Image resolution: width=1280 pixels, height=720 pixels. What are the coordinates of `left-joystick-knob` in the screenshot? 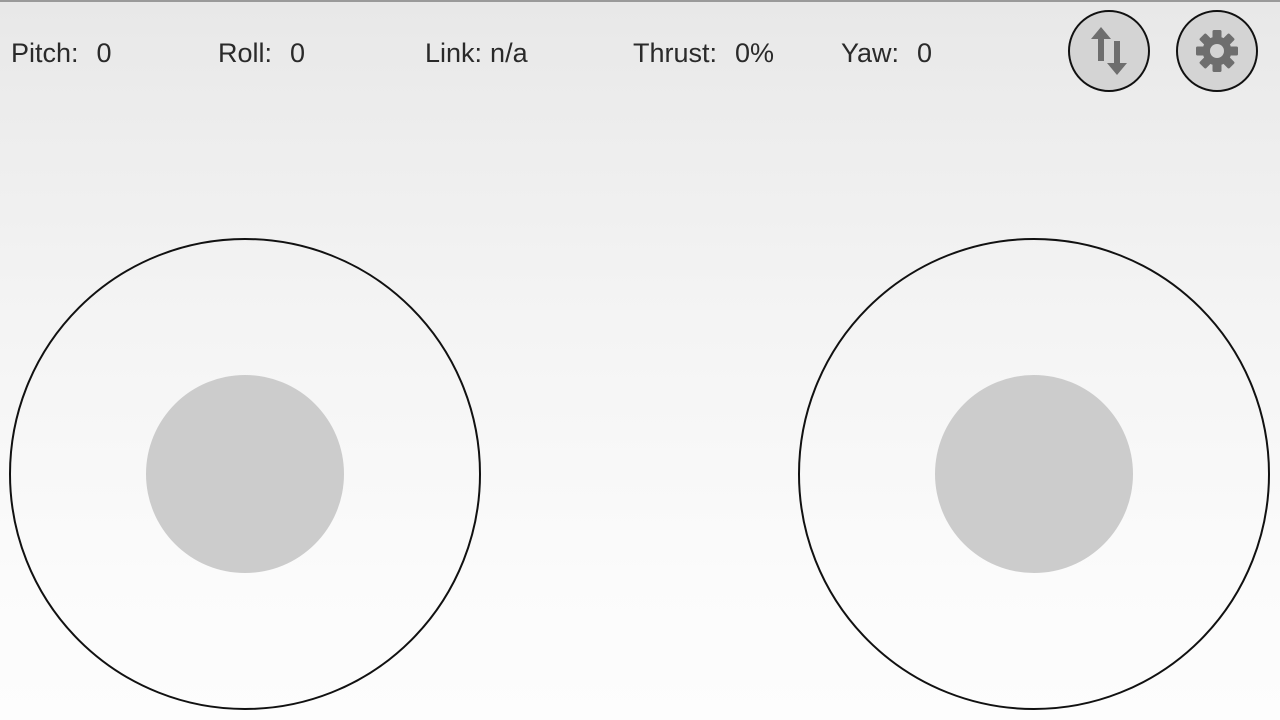 It's located at (245, 474).